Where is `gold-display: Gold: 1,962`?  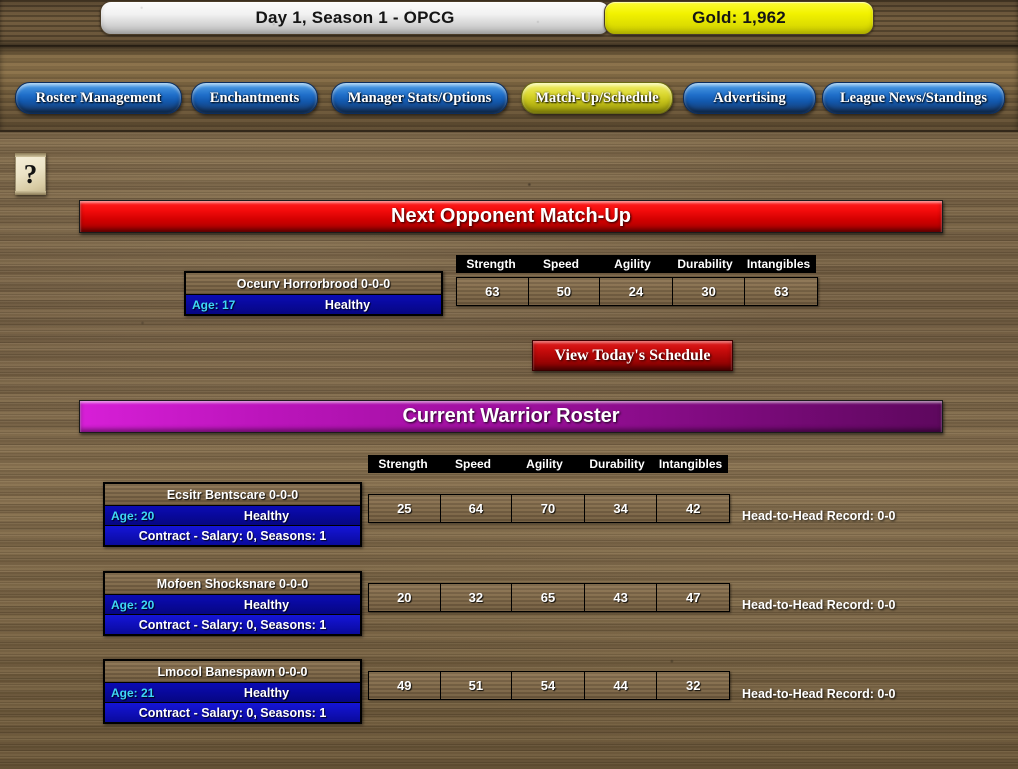
gold-display: Gold: 1,962 is located at coordinates (739, 18).